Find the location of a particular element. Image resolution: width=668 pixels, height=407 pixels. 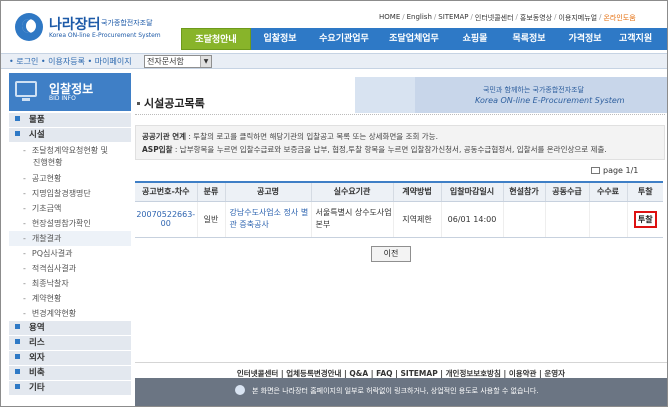

sidebar-subitem-final-winner: - 최종낙찰자 is located at coordinates (70, 283).